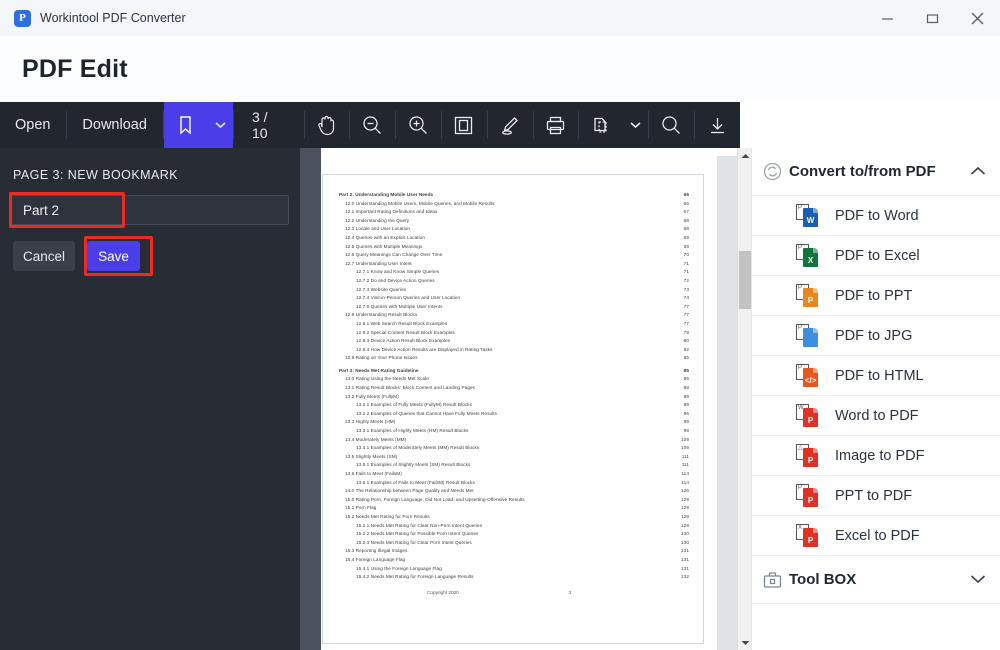 The image size is (1000, 650). What do you see at coordinates (876, 336) in the screenshot?
I see `convert-item: P PDF to JPG` at bounding box center [876, 336].